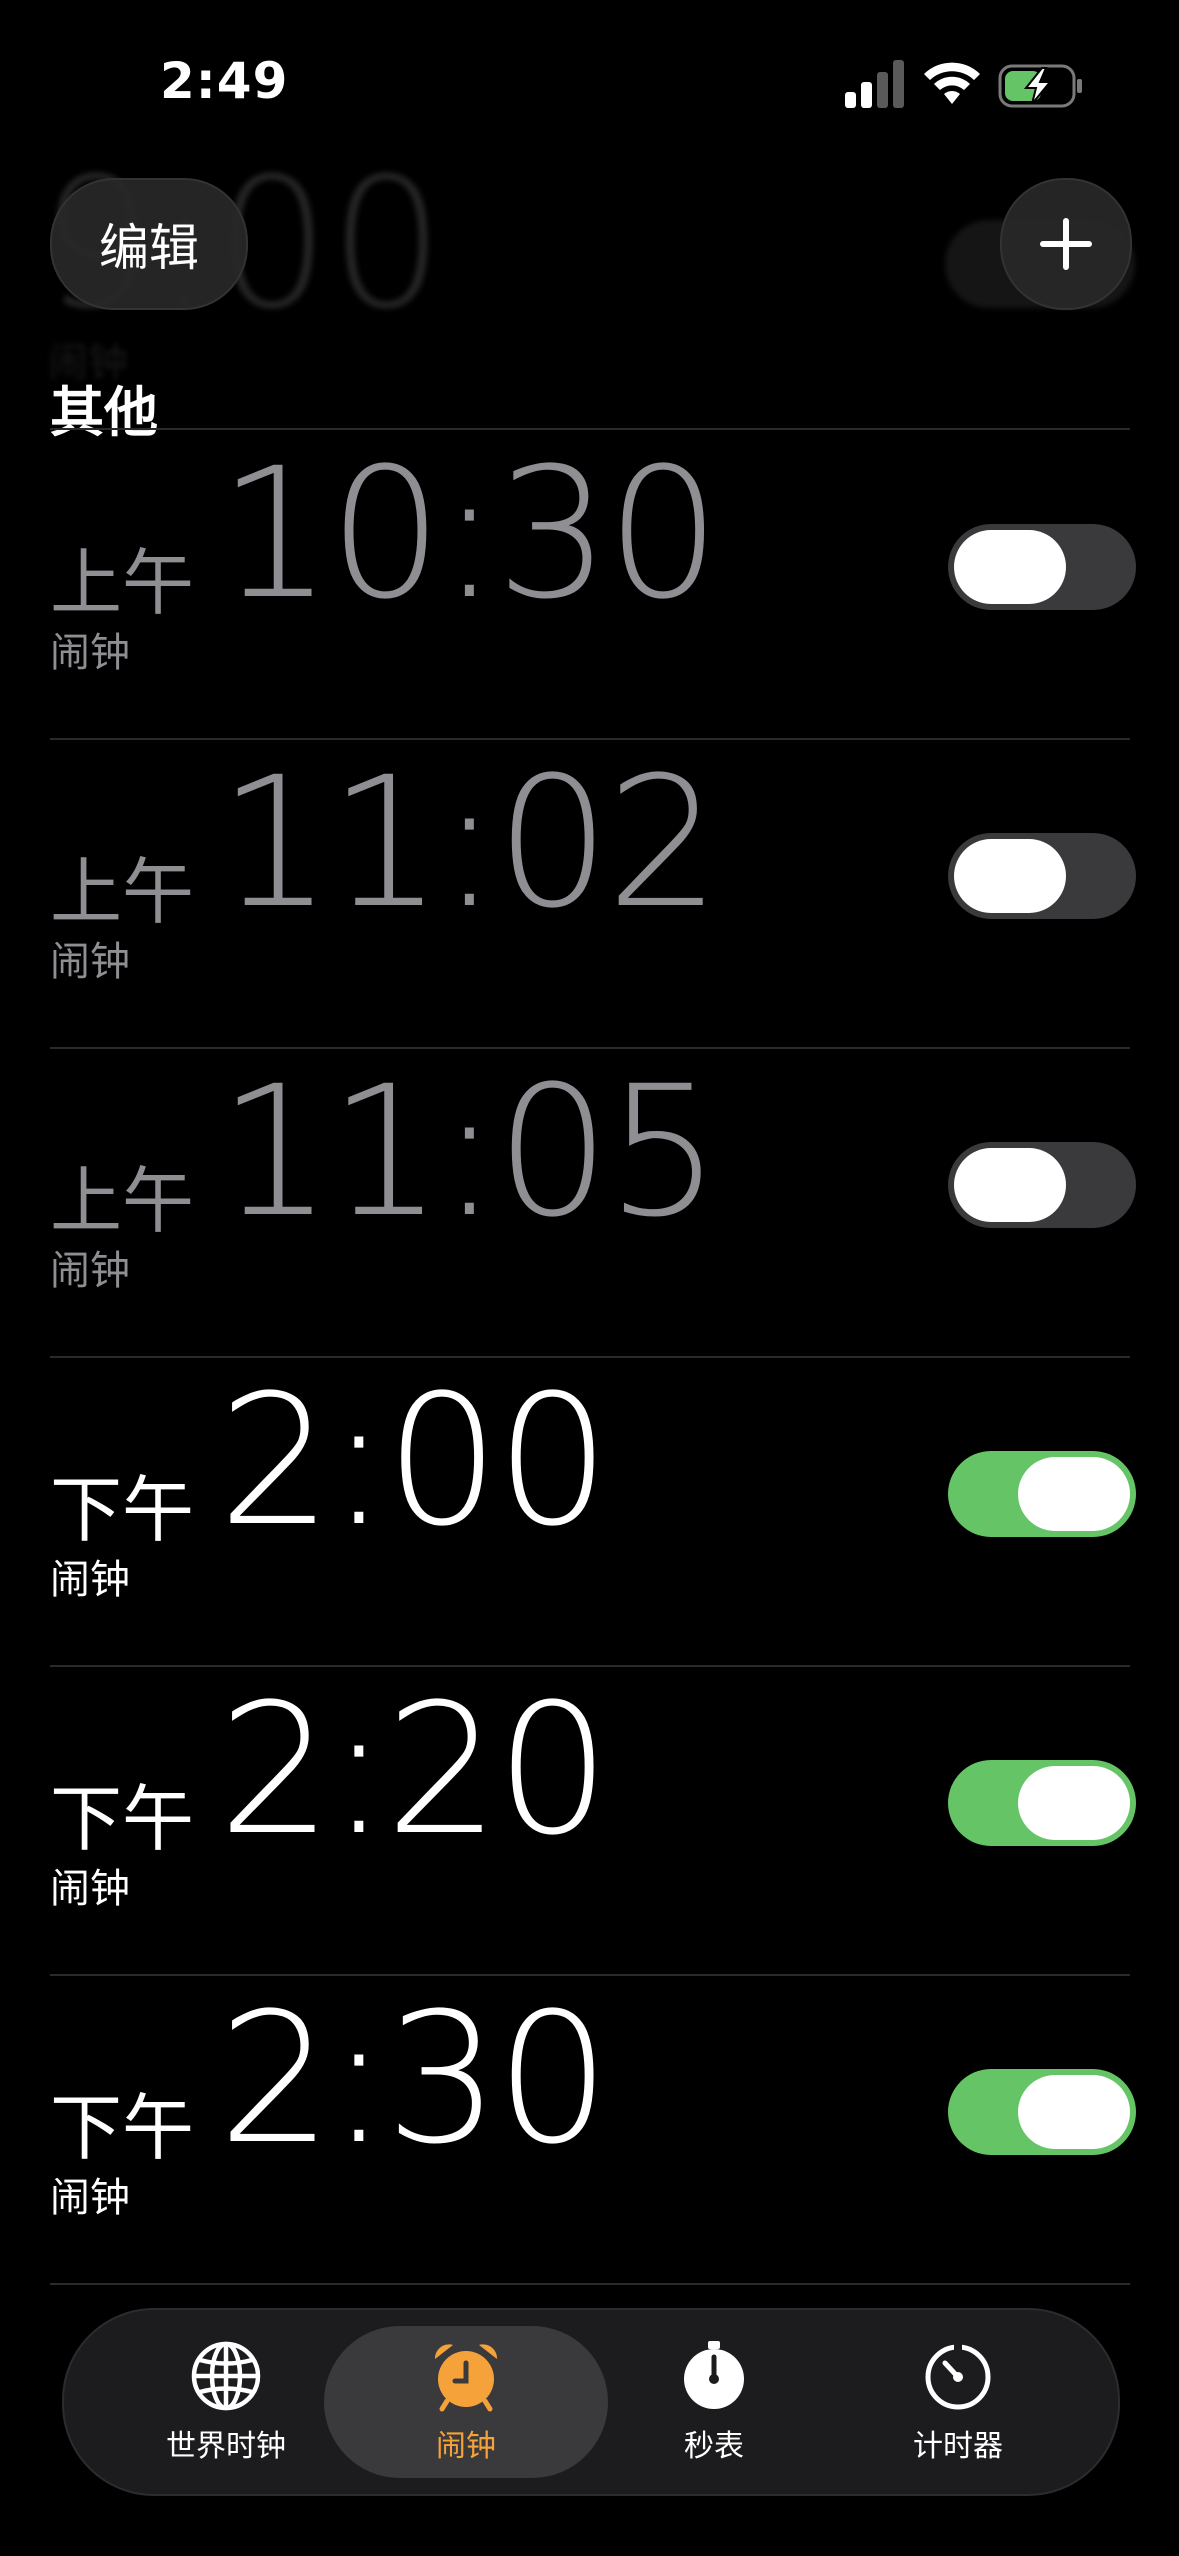 Image resolution: width=1179 pixels, height=2556 pixels. I want to click on cellular-signal-icon, so click(876, 84).